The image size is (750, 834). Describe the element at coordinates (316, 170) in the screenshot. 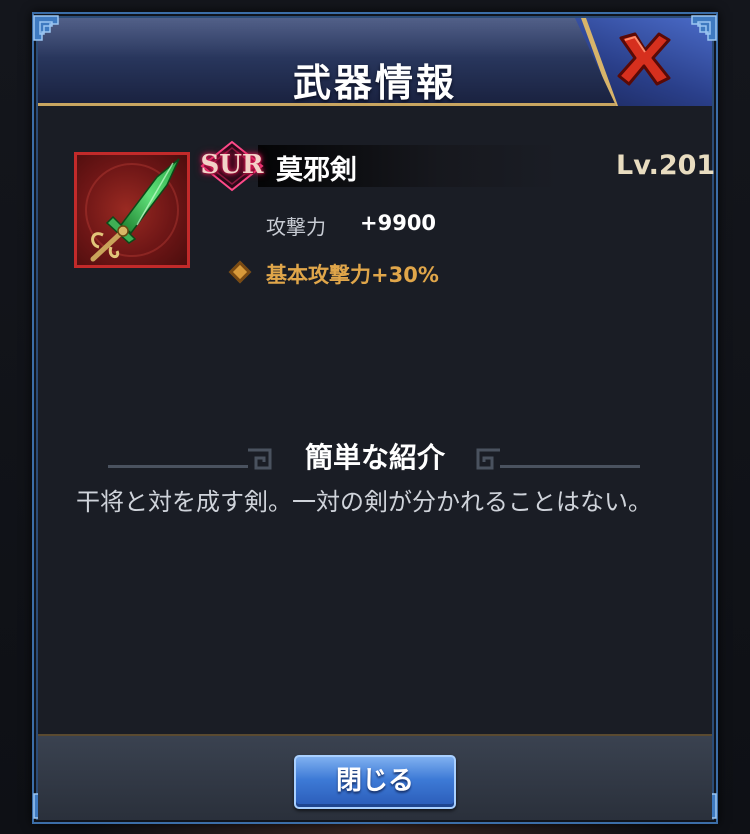

I see `weapon-name: 莫邪剣` at that location.